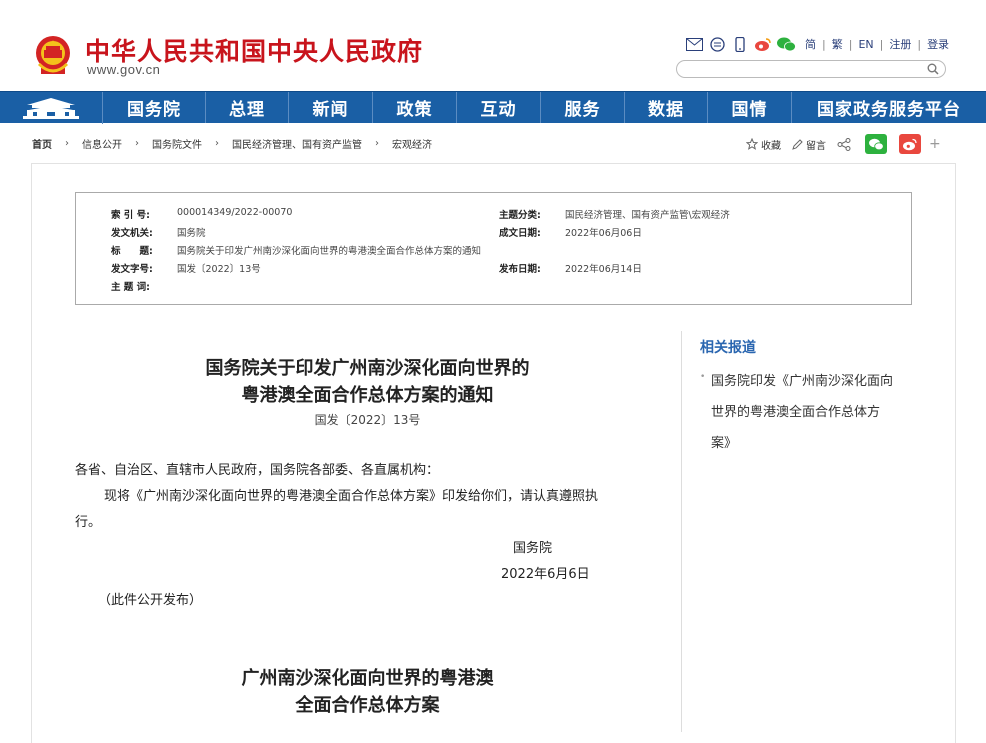 The height and width of the screenshot is (743, 986). I want to click on related-title: 相关报道, so click(728, 348).